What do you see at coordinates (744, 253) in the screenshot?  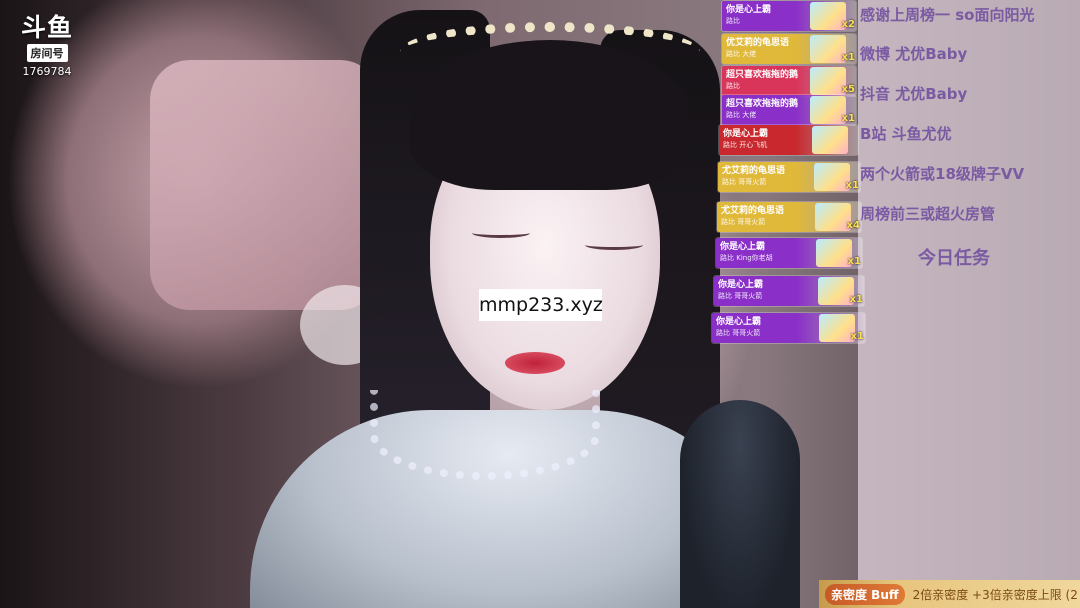 I see `gift-card-text: 你是心上霸路比 King你老胡` at bounding box center [744, 253].